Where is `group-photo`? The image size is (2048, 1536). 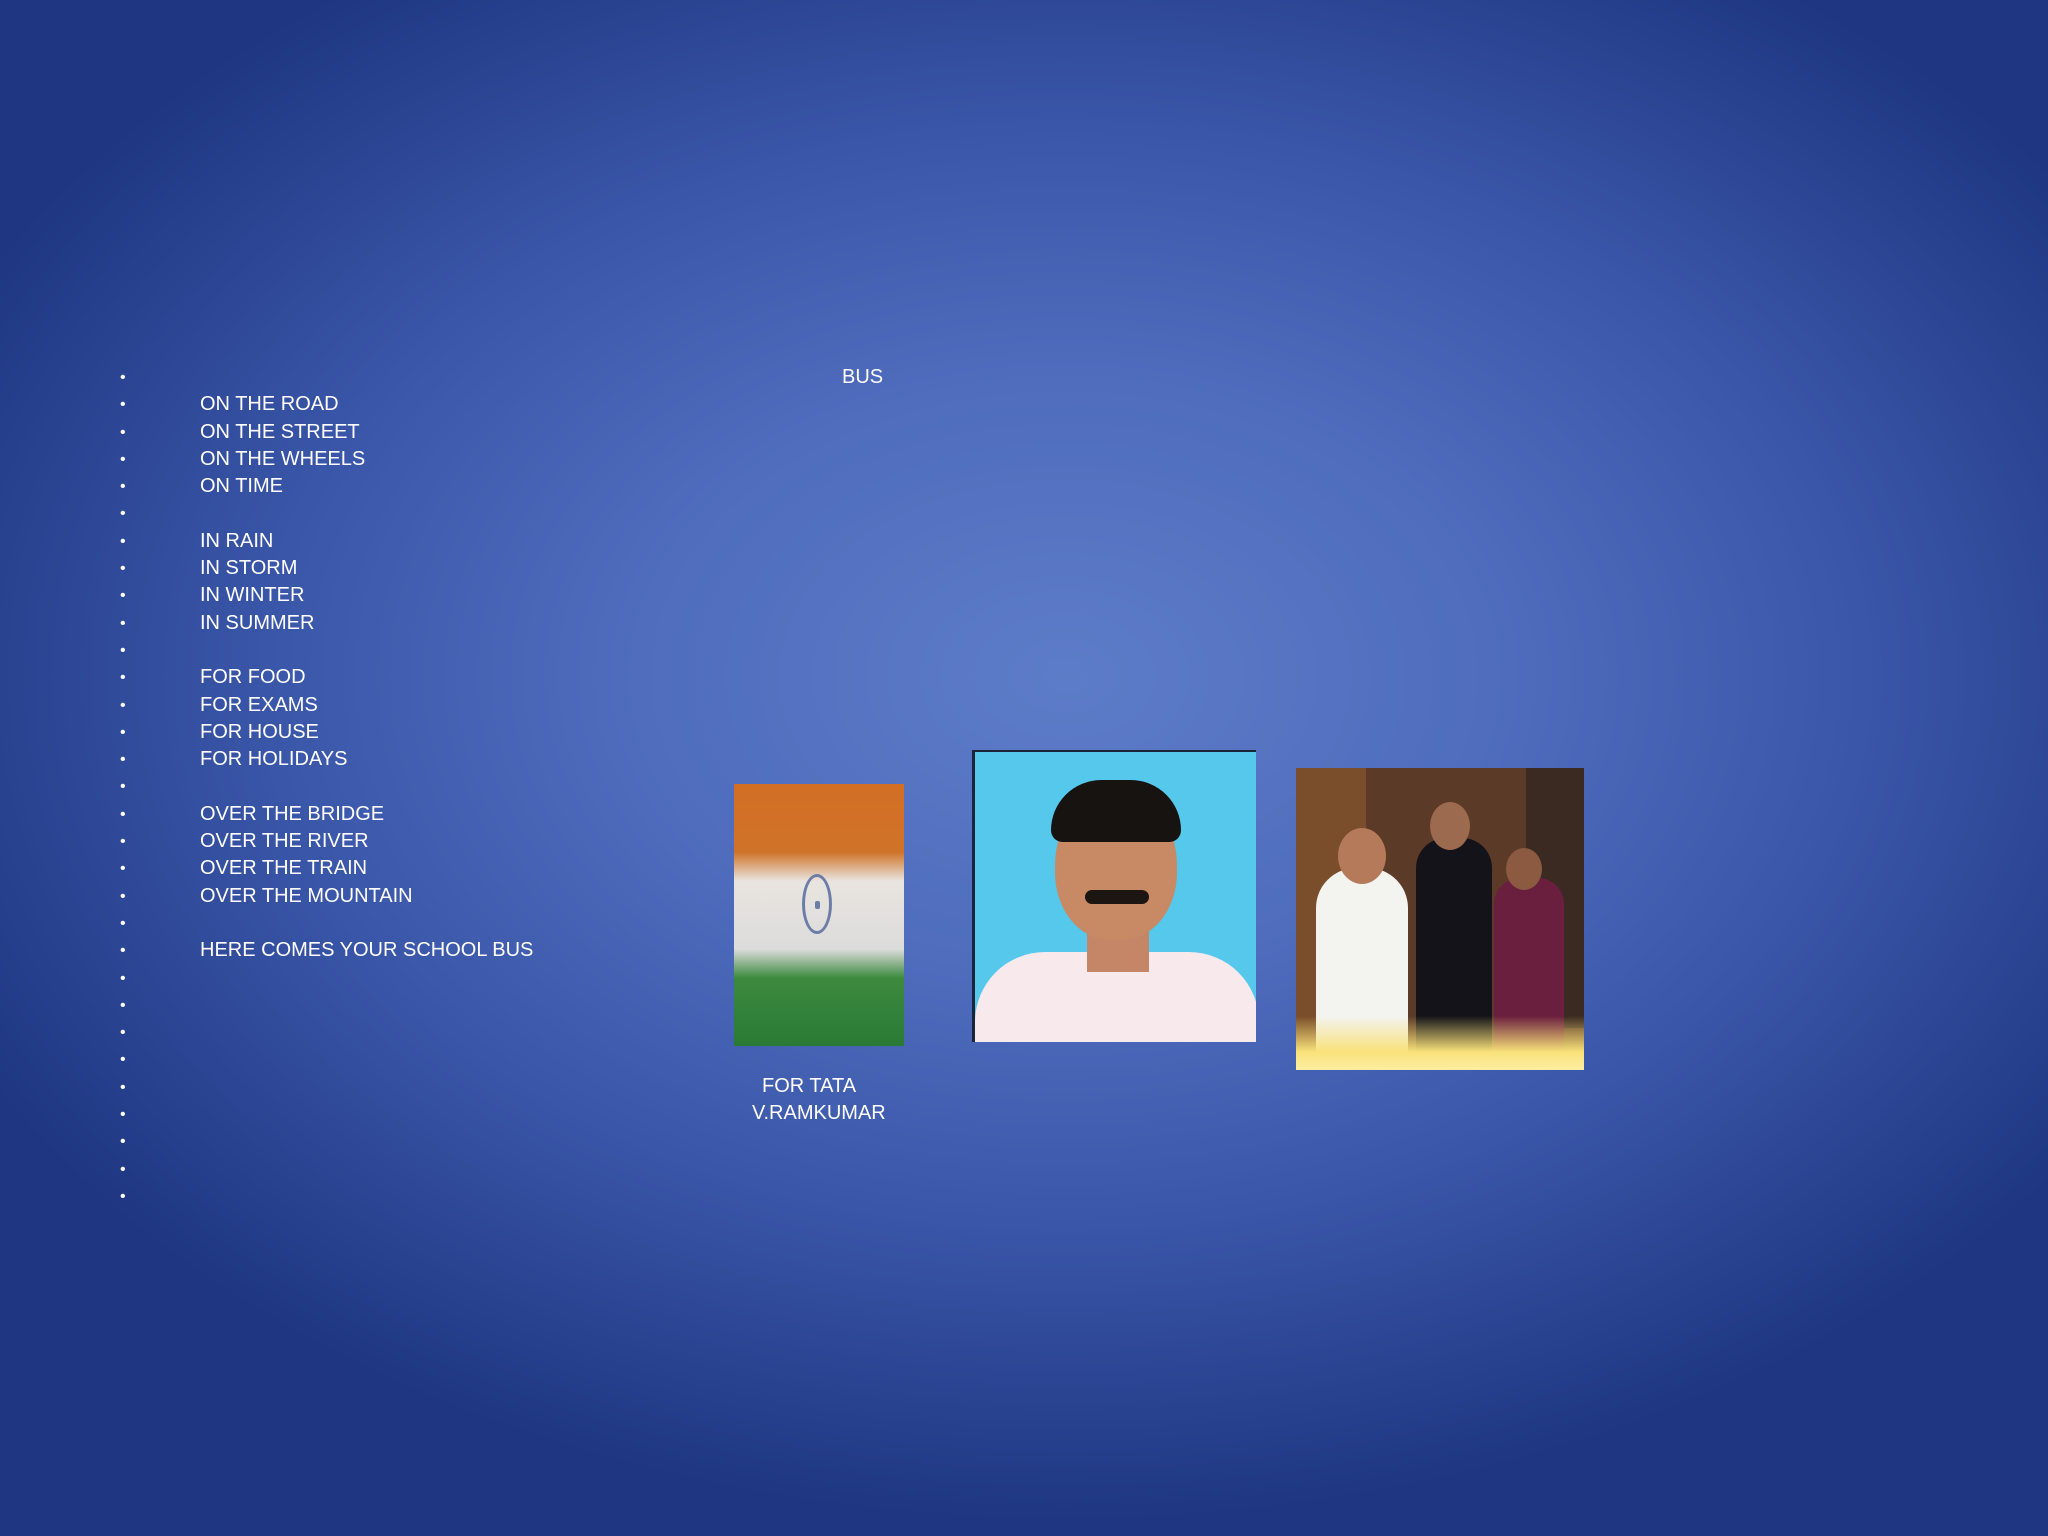 group-photo is located at coordinates (1440, 919).